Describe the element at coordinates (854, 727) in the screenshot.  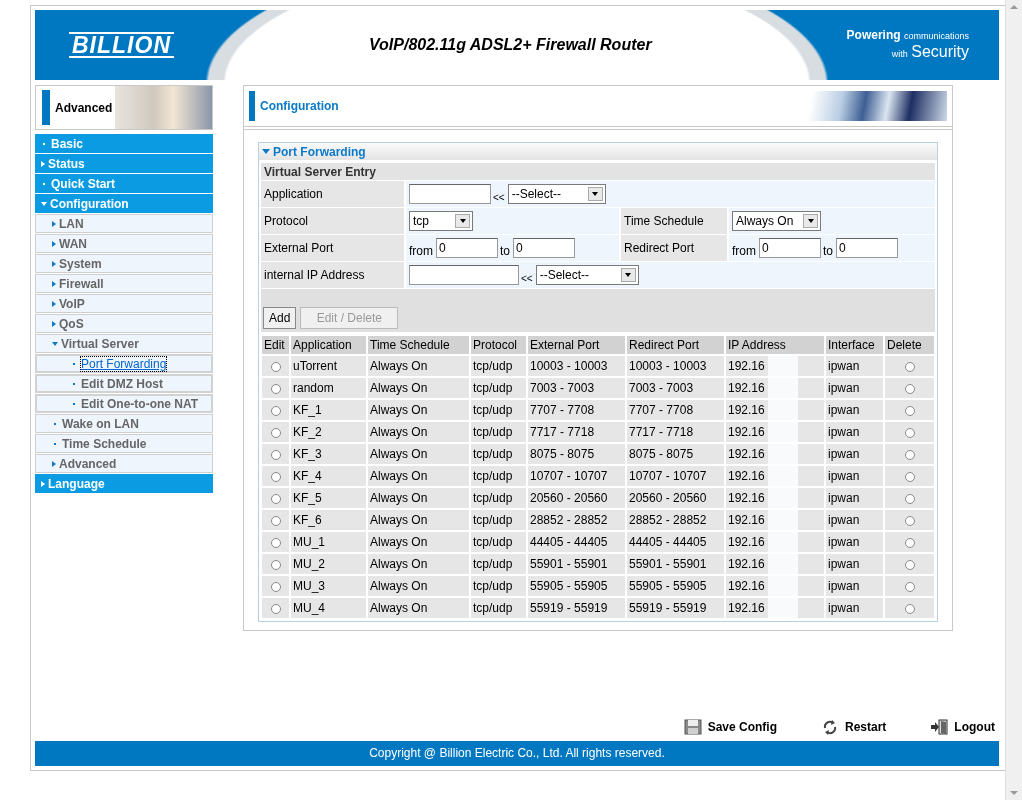
I see `footer-link: Restart` at that location.